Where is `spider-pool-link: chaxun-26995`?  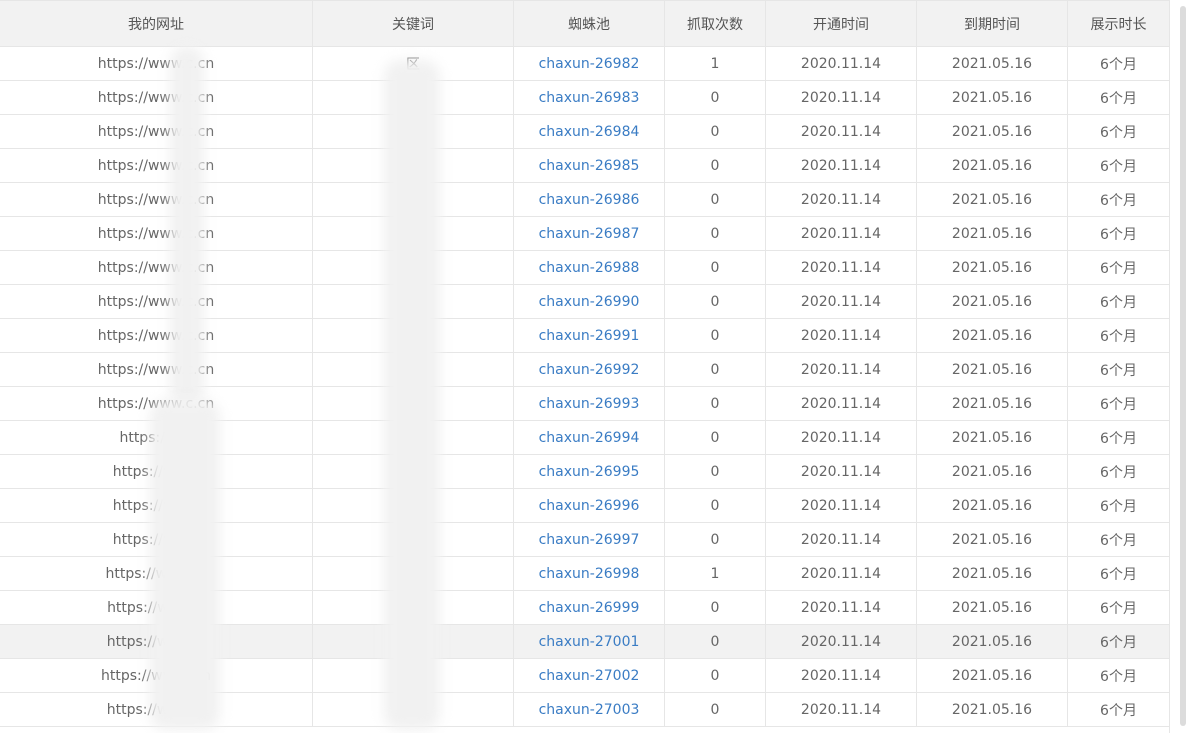
spider-pool-link: chaxun-26995 is located at coordinates (589, 472).